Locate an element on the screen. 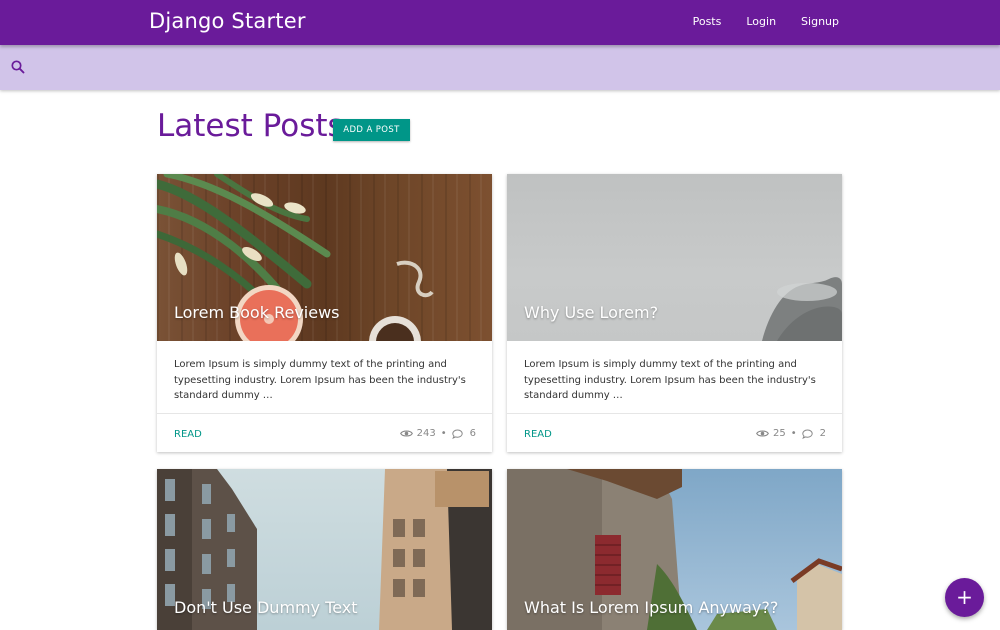 The image size is (1000, 630). add-post-fab: + is located at coordinates (964, 597).